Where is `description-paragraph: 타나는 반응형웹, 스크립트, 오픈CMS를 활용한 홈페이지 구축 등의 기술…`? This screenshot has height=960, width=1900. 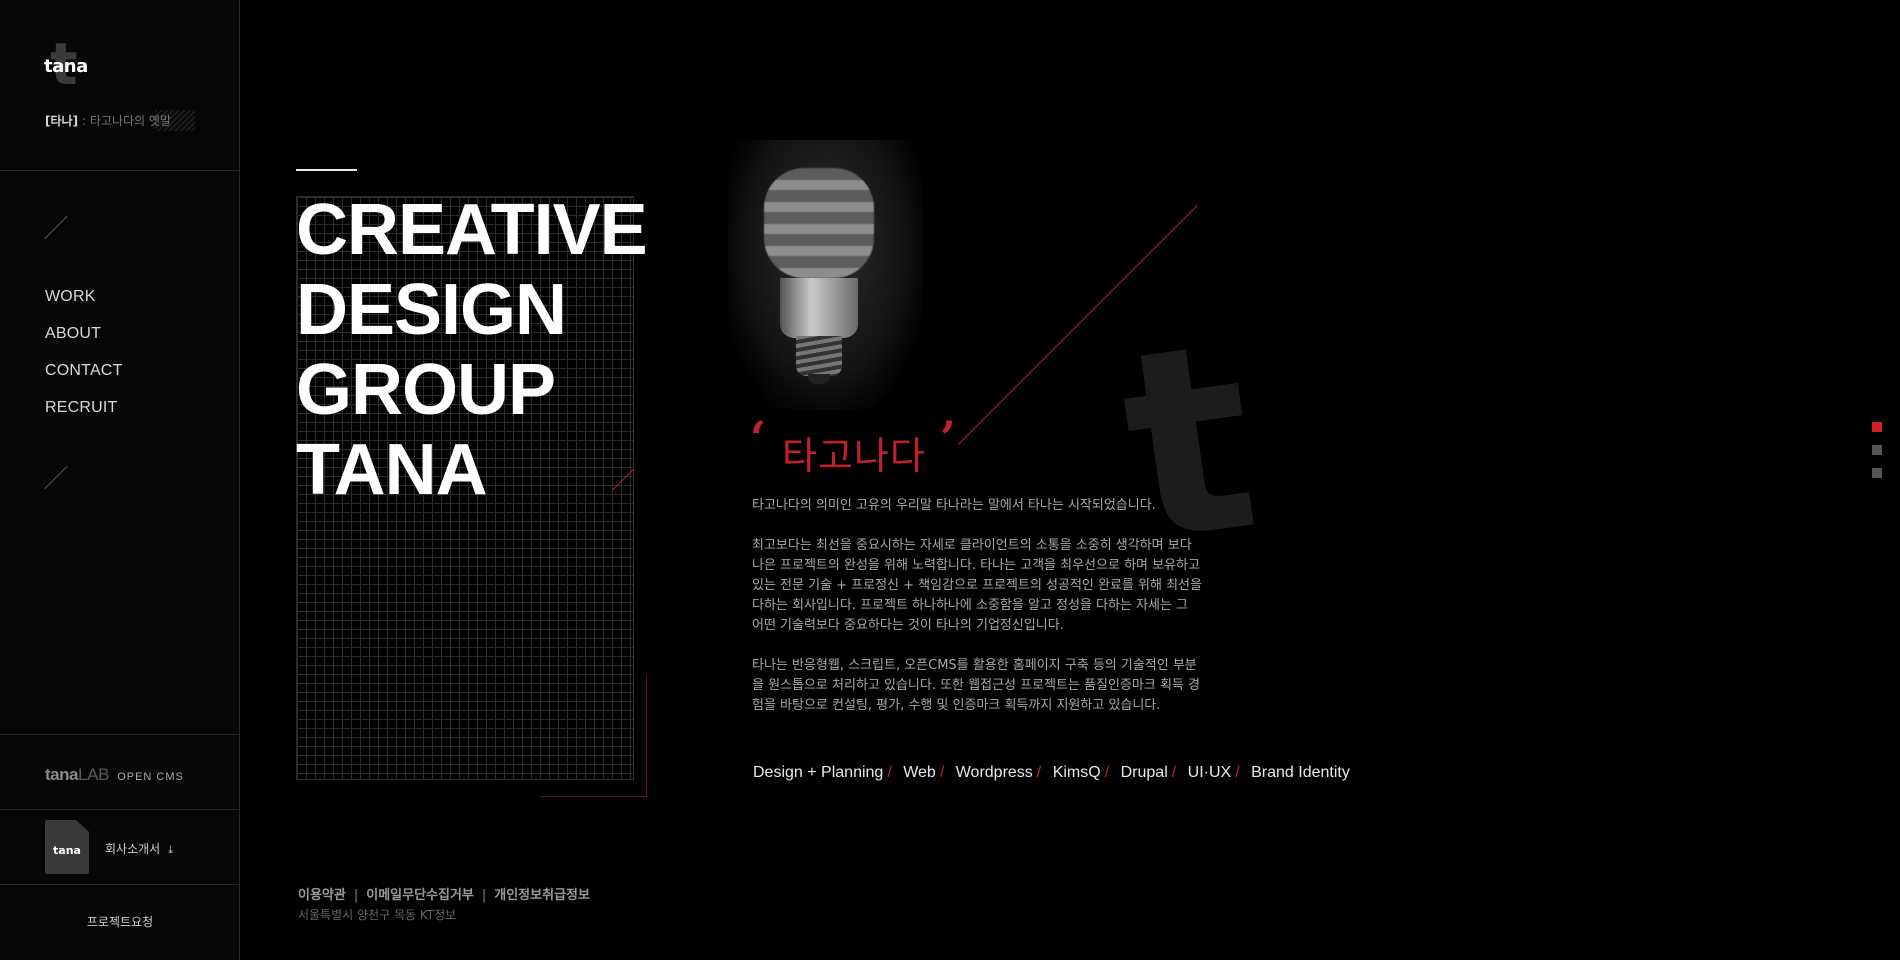
description-paragraph: 타나는 반응형웹, 스크립트, 오픈CMS를 활용한 홈페이지 구축 등의 기술… is located at coordinates (976, 685).